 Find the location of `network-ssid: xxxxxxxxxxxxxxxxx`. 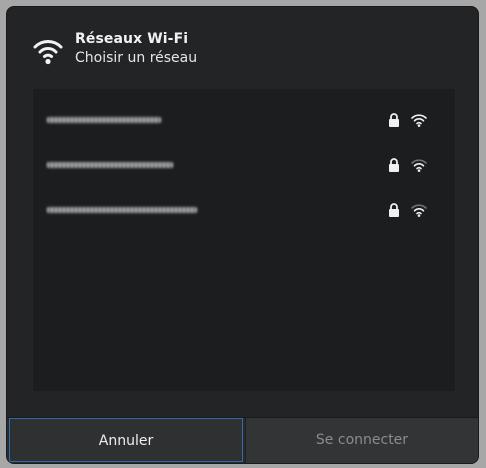

network-ssid: xxxxxxxxxxxxxxxxx is located at coordinates (110, 165).